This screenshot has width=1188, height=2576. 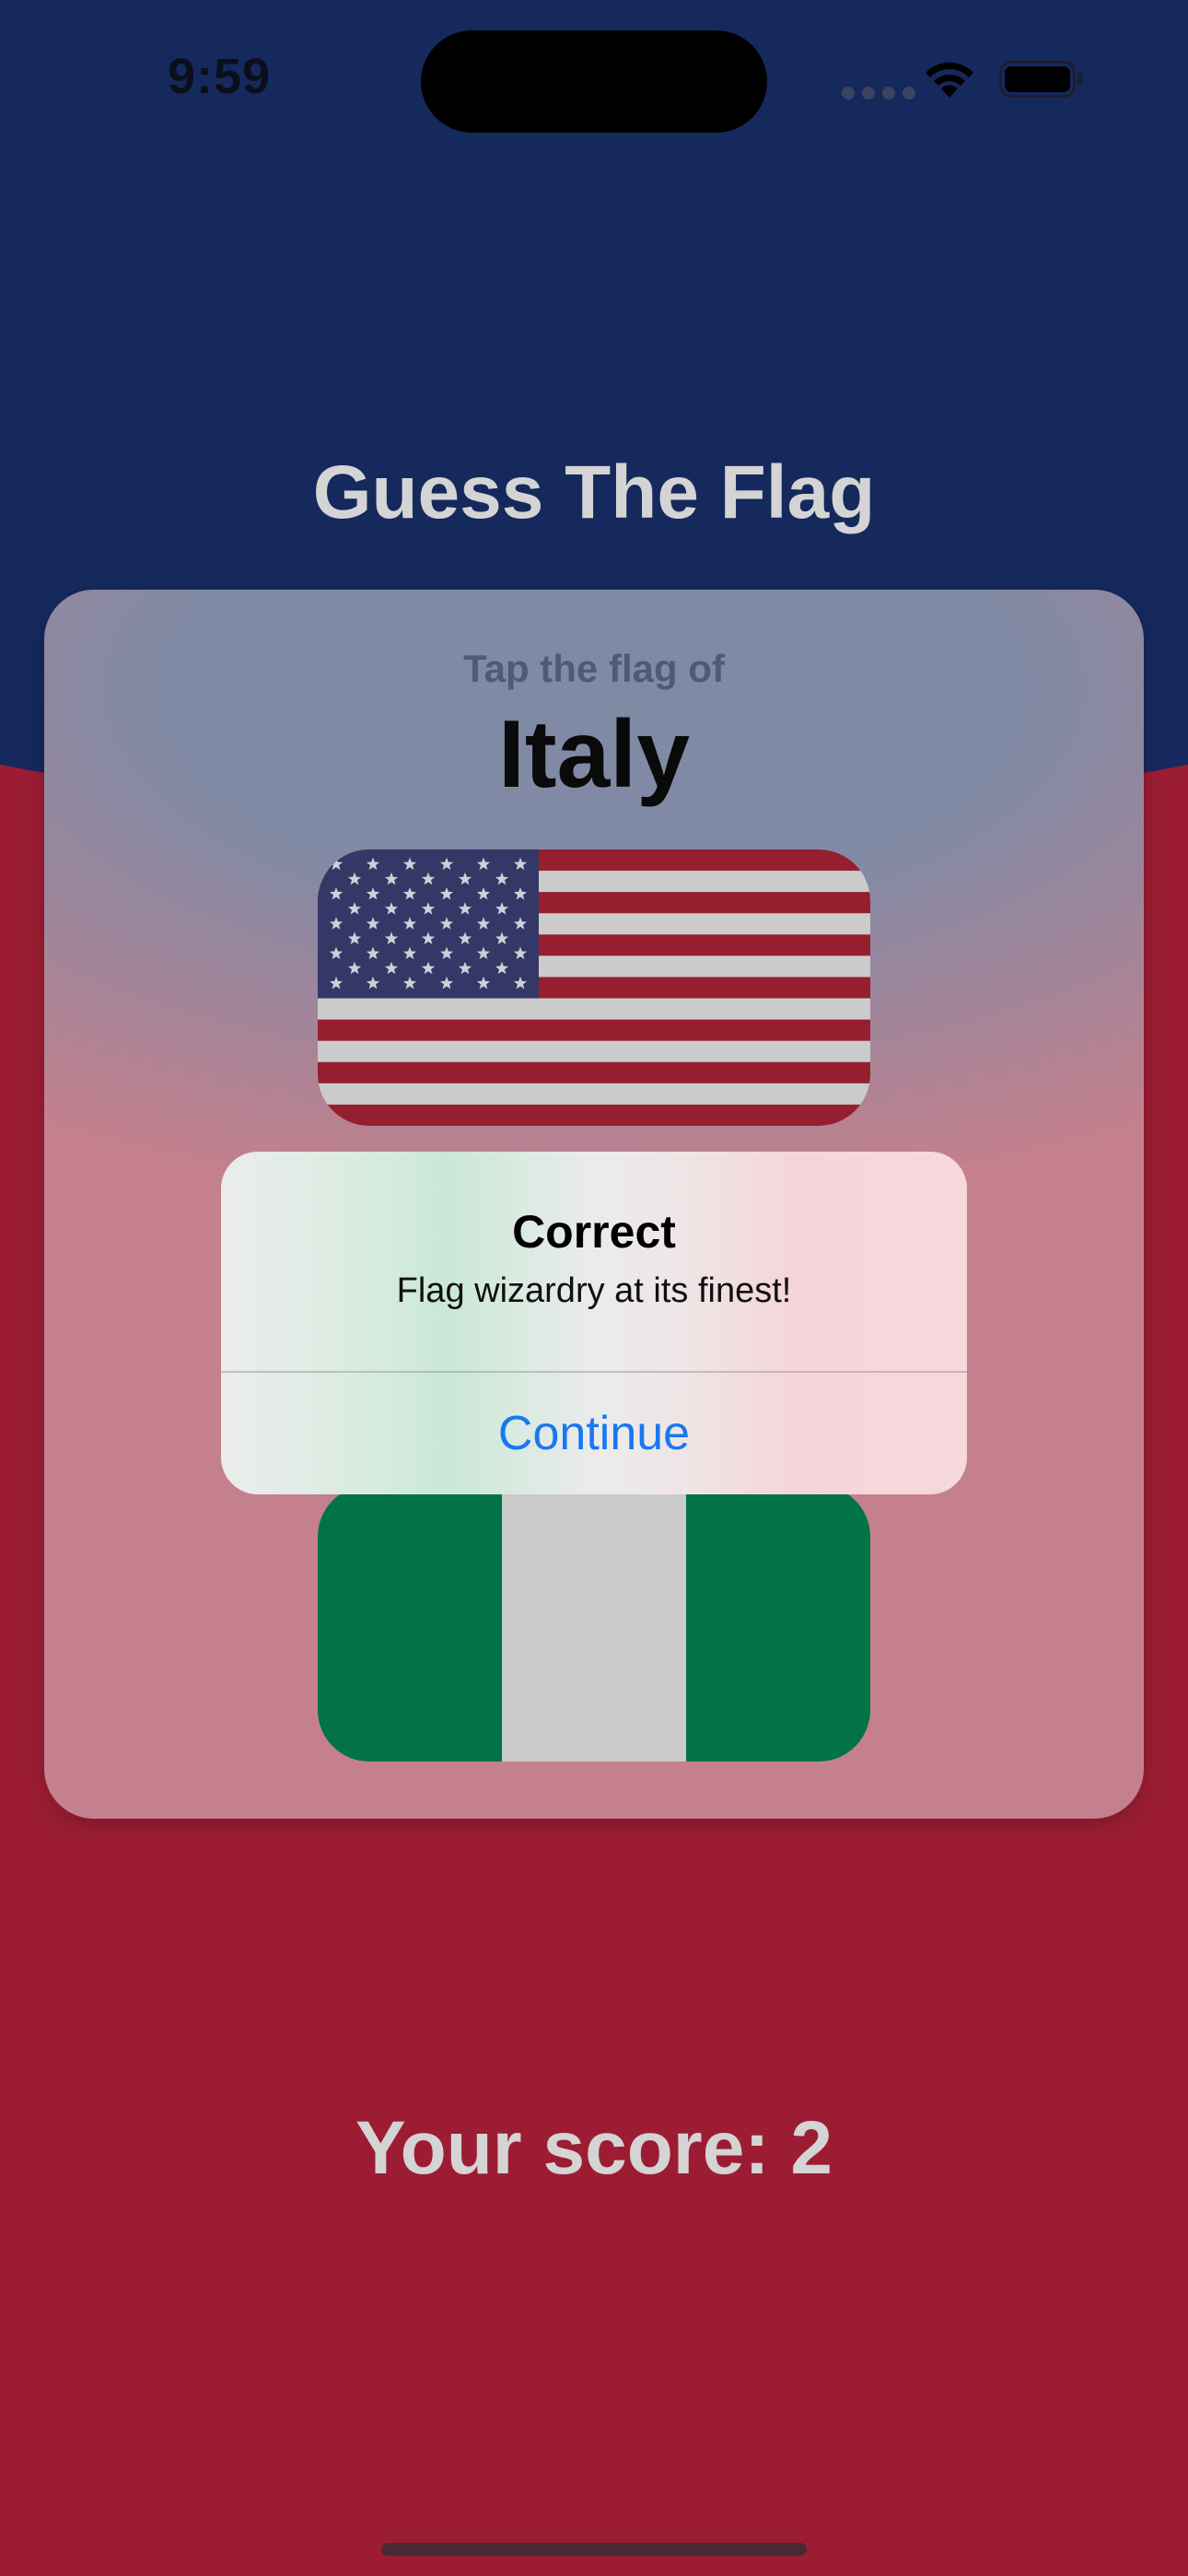 What do you see at coordinates (878, 93) in the screenshot?
I see `signal-icon` at bounding box center [878, 93].